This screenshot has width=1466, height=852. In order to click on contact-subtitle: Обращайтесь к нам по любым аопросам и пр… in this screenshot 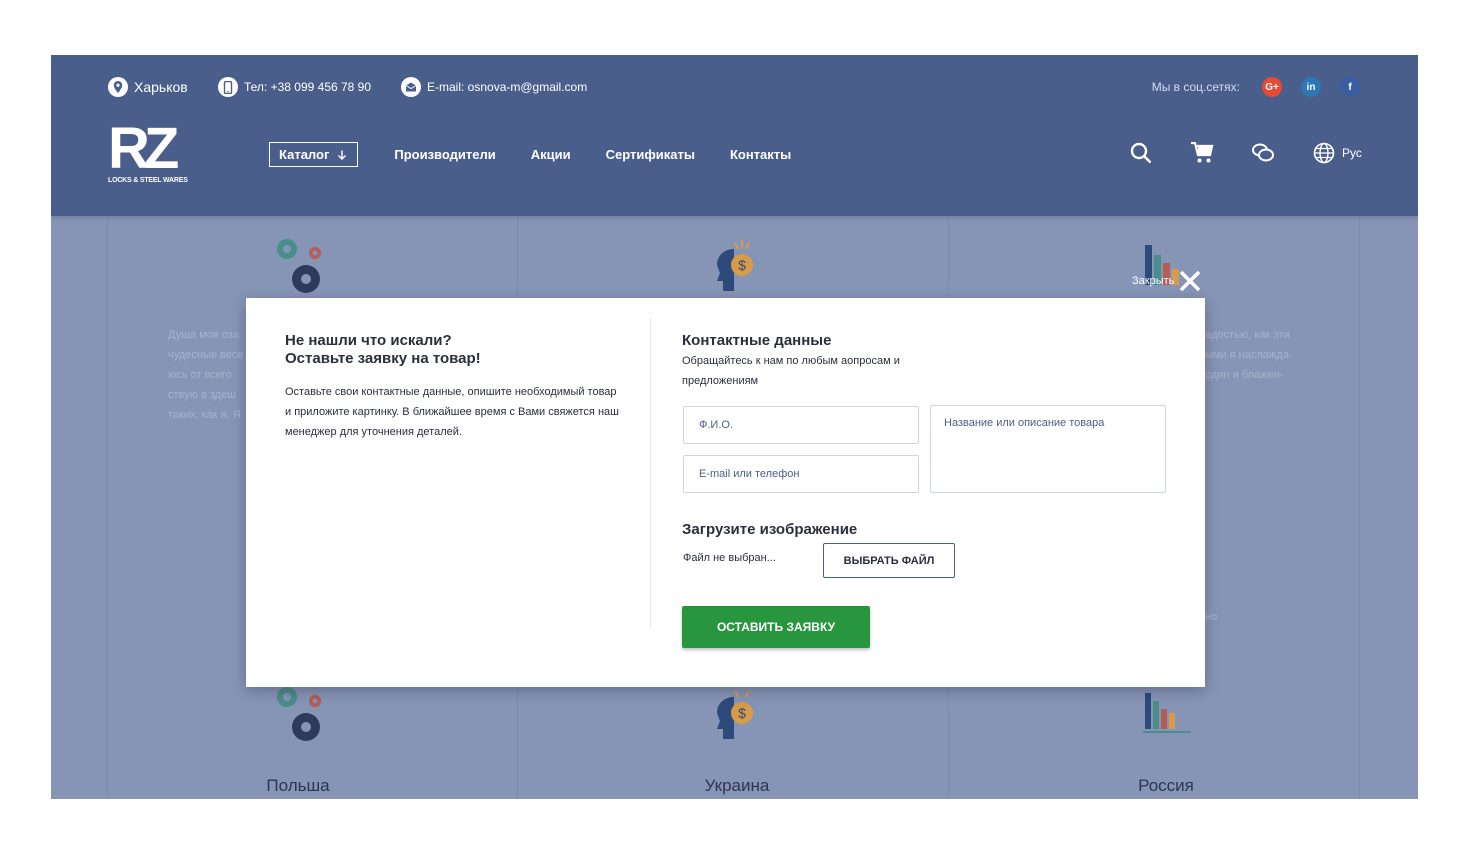, I will do `click(791, 371)`.